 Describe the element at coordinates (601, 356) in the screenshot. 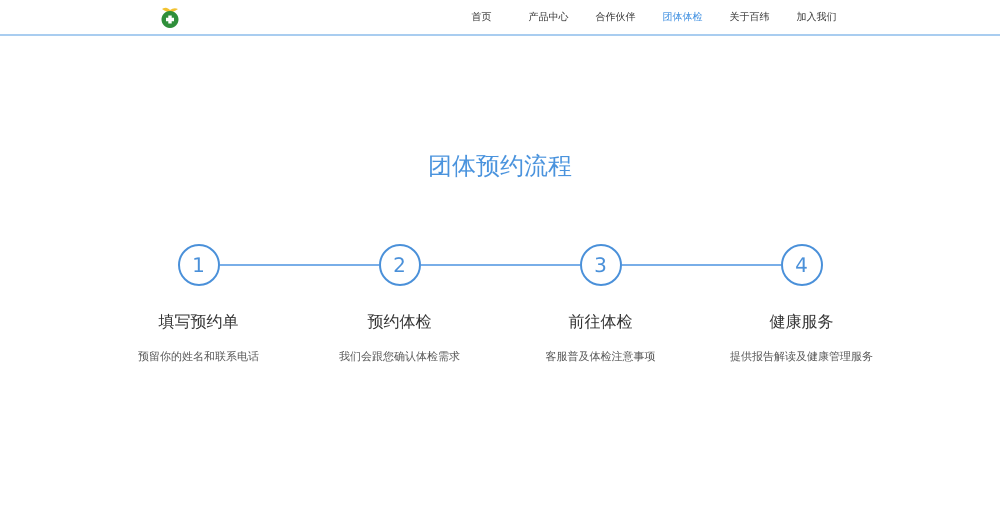

I see `step-description: 客服普及体检注意事项` at that location.